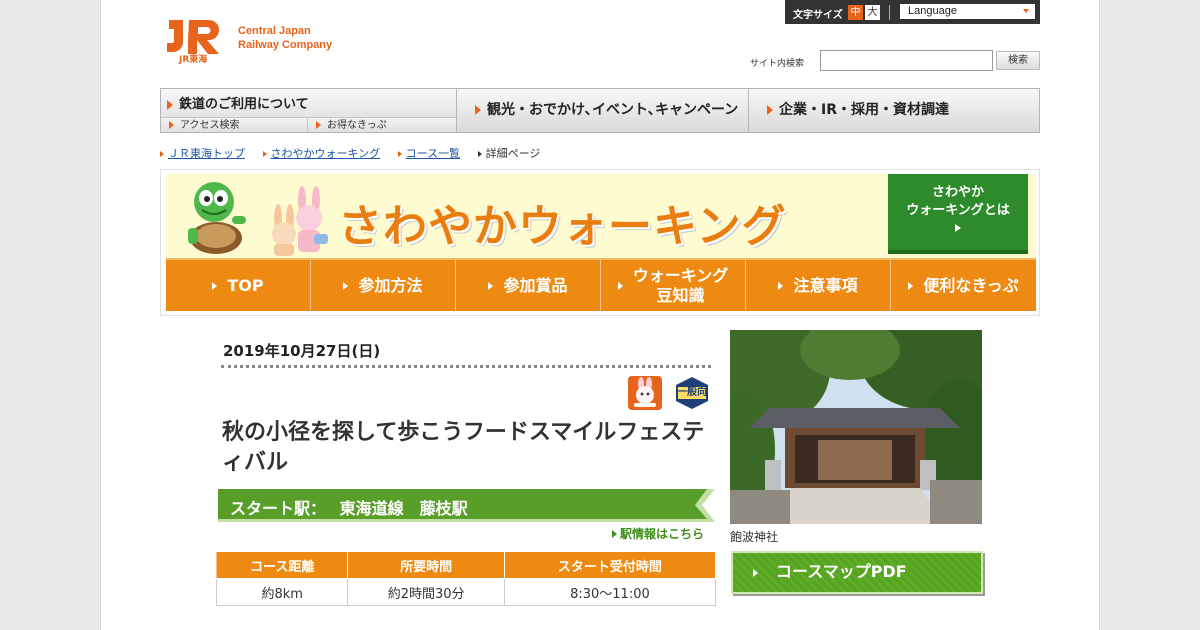 Image resolution: width=1200 pixels, height=630 pixels. What do you see at coordinates (855, 12) in the screenshot?
I see `font-size-medium-button: 中` at bounding box center [855, 12].